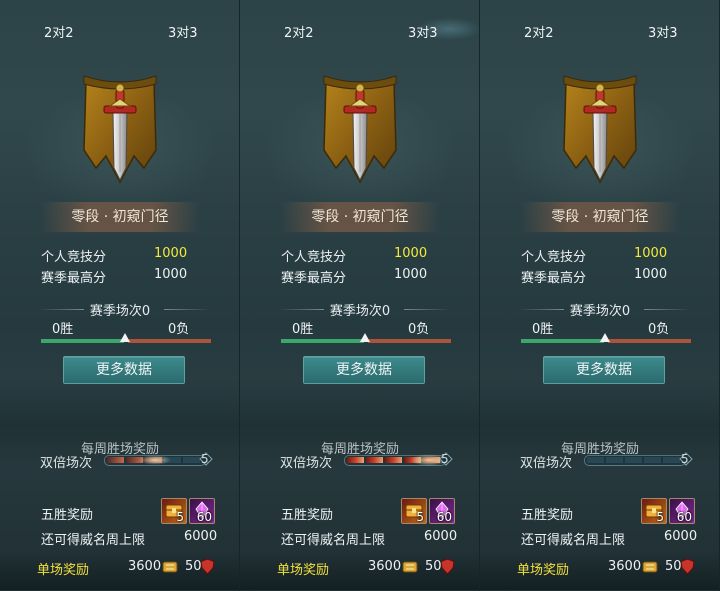 This screenshot has width=720, height=591. I want to click on sparkle-effect, so click(155, 460).